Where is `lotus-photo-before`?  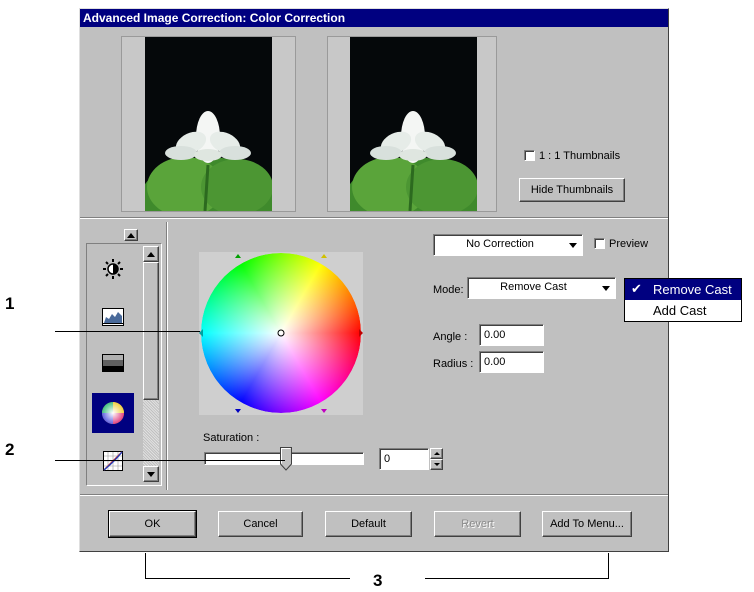
lotus-photo-before is located at coordinates (208, 124).